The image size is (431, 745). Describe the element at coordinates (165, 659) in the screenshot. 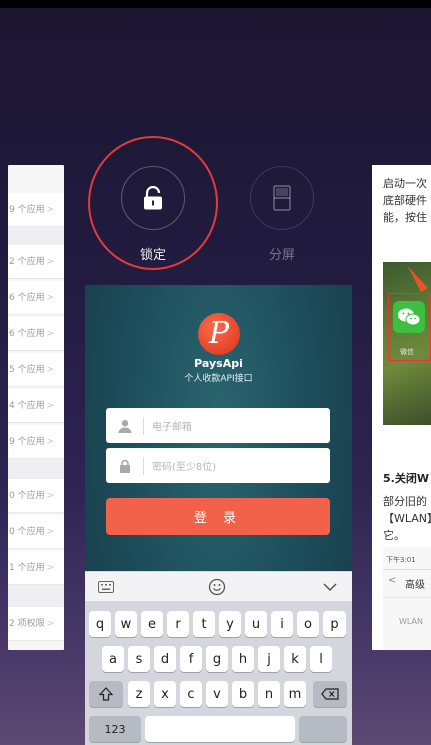

I see `key-d: d` at that location.